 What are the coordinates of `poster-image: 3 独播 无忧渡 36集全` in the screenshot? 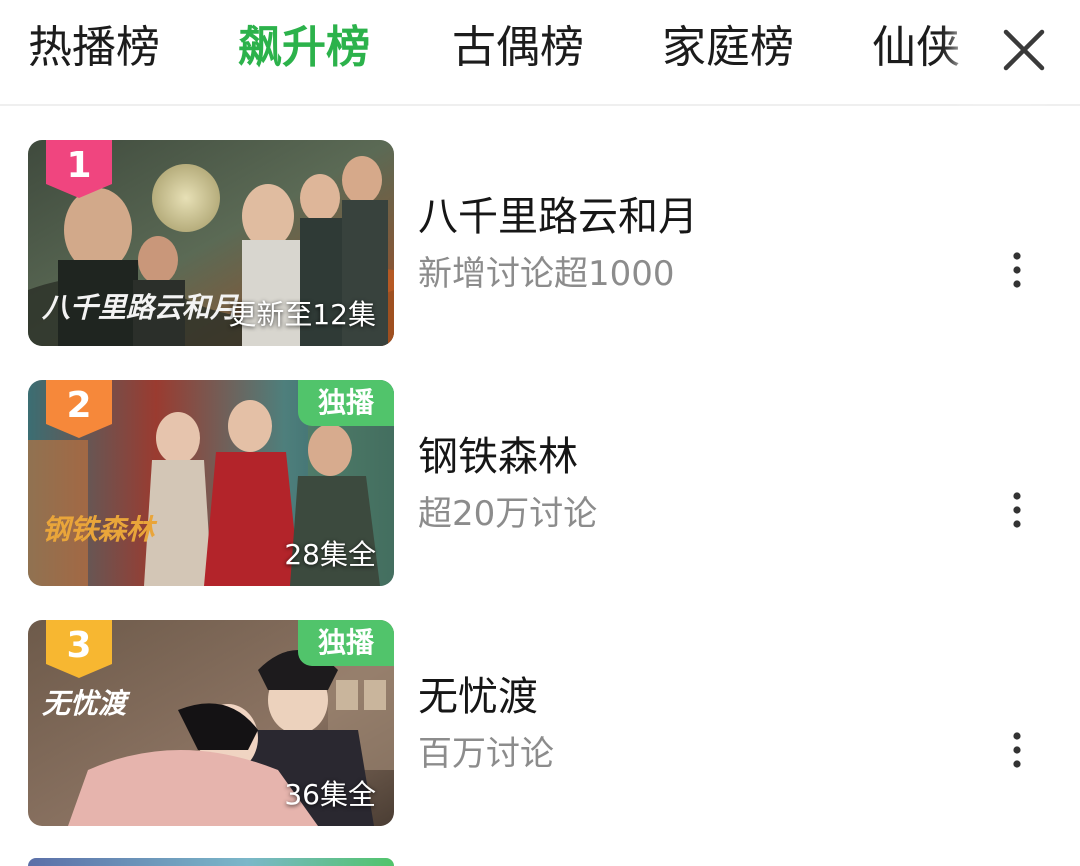 It's located at (211, 723).